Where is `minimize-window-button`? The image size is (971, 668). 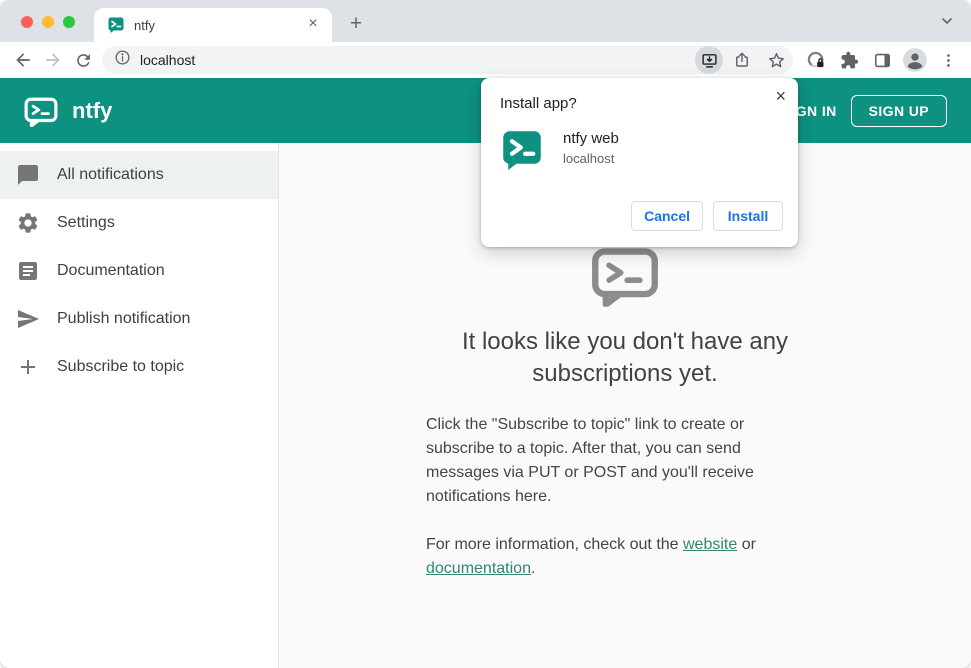 minimize-window-button is located at coordinates (48, 22).